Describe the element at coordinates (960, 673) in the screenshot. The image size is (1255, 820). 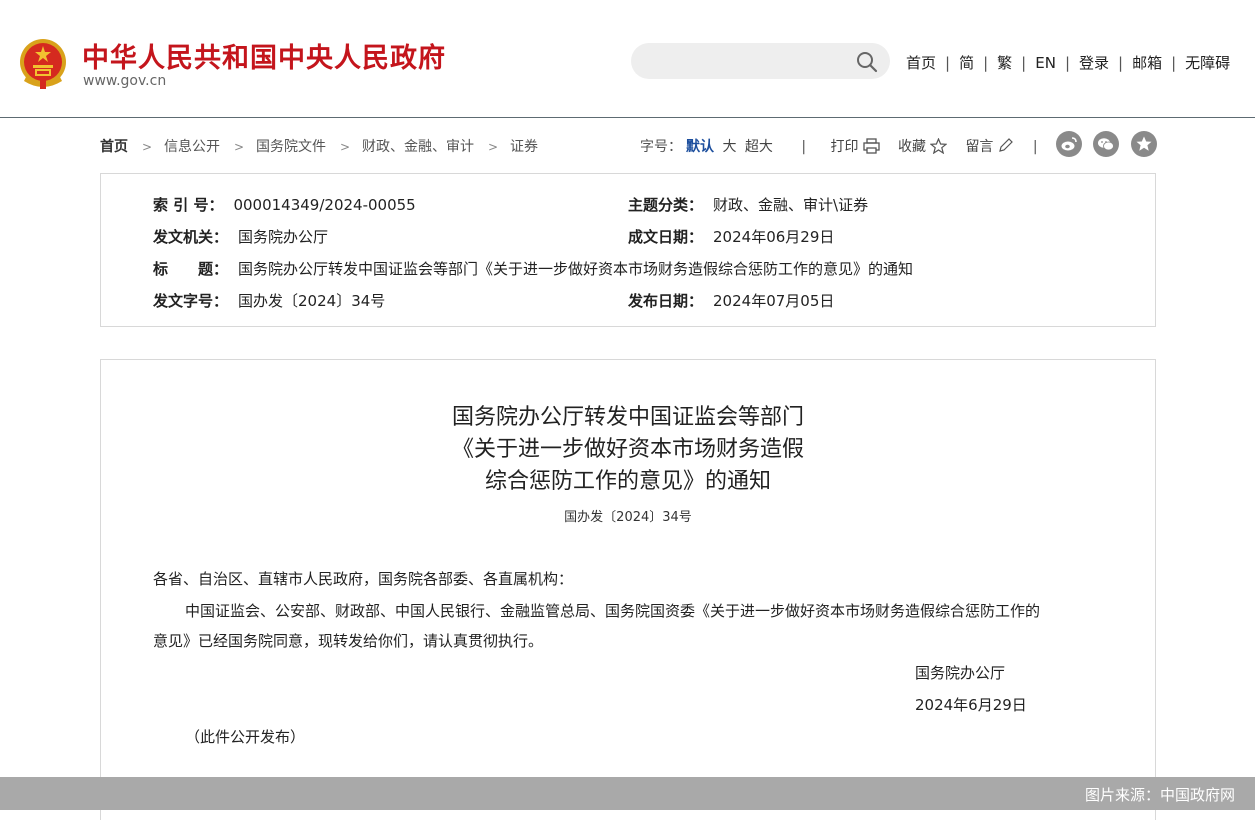
I see `article-signer: 国务院办公厅` at that location.